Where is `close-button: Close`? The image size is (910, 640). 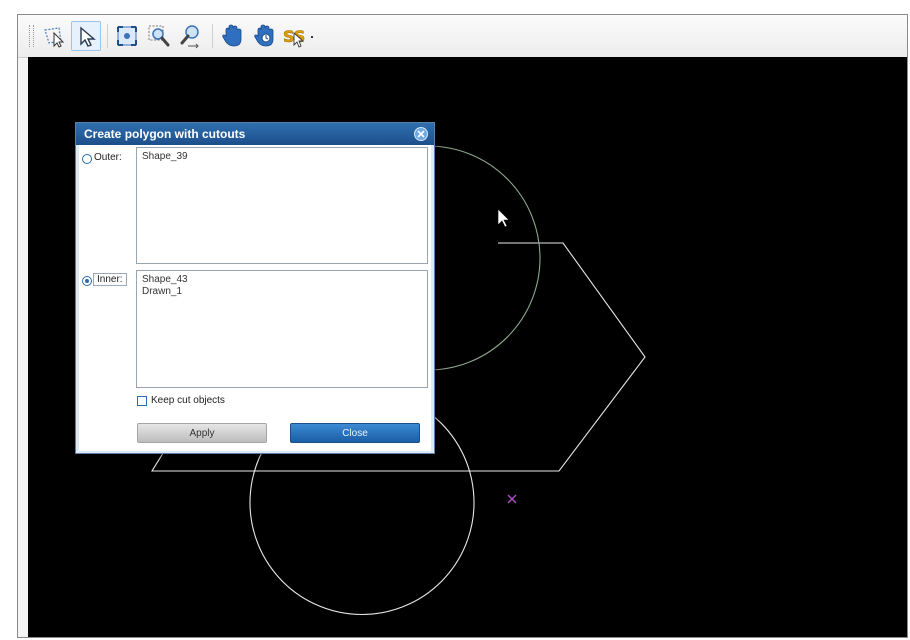
close-button: Close is located at coordinates (355, 433).